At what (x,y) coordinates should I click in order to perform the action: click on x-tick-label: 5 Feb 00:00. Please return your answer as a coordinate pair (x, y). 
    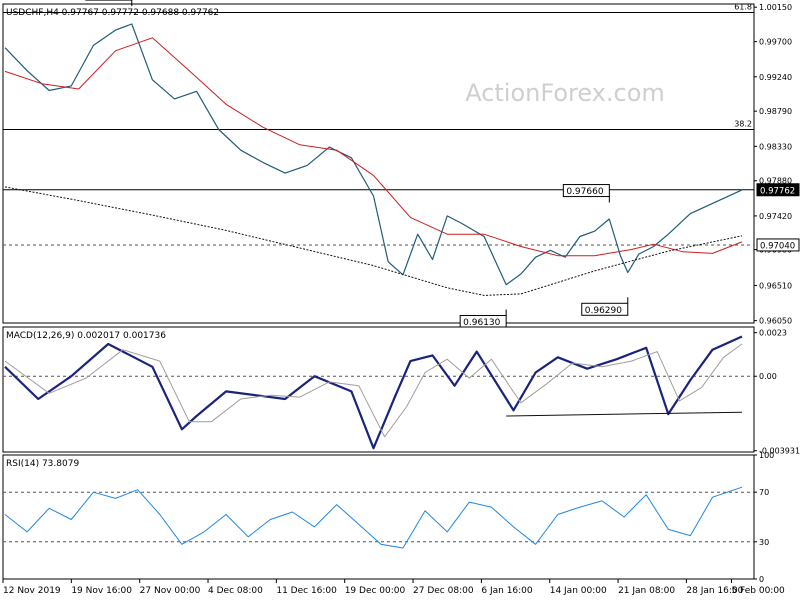
    Looking at the image, I should click on (758, 591).